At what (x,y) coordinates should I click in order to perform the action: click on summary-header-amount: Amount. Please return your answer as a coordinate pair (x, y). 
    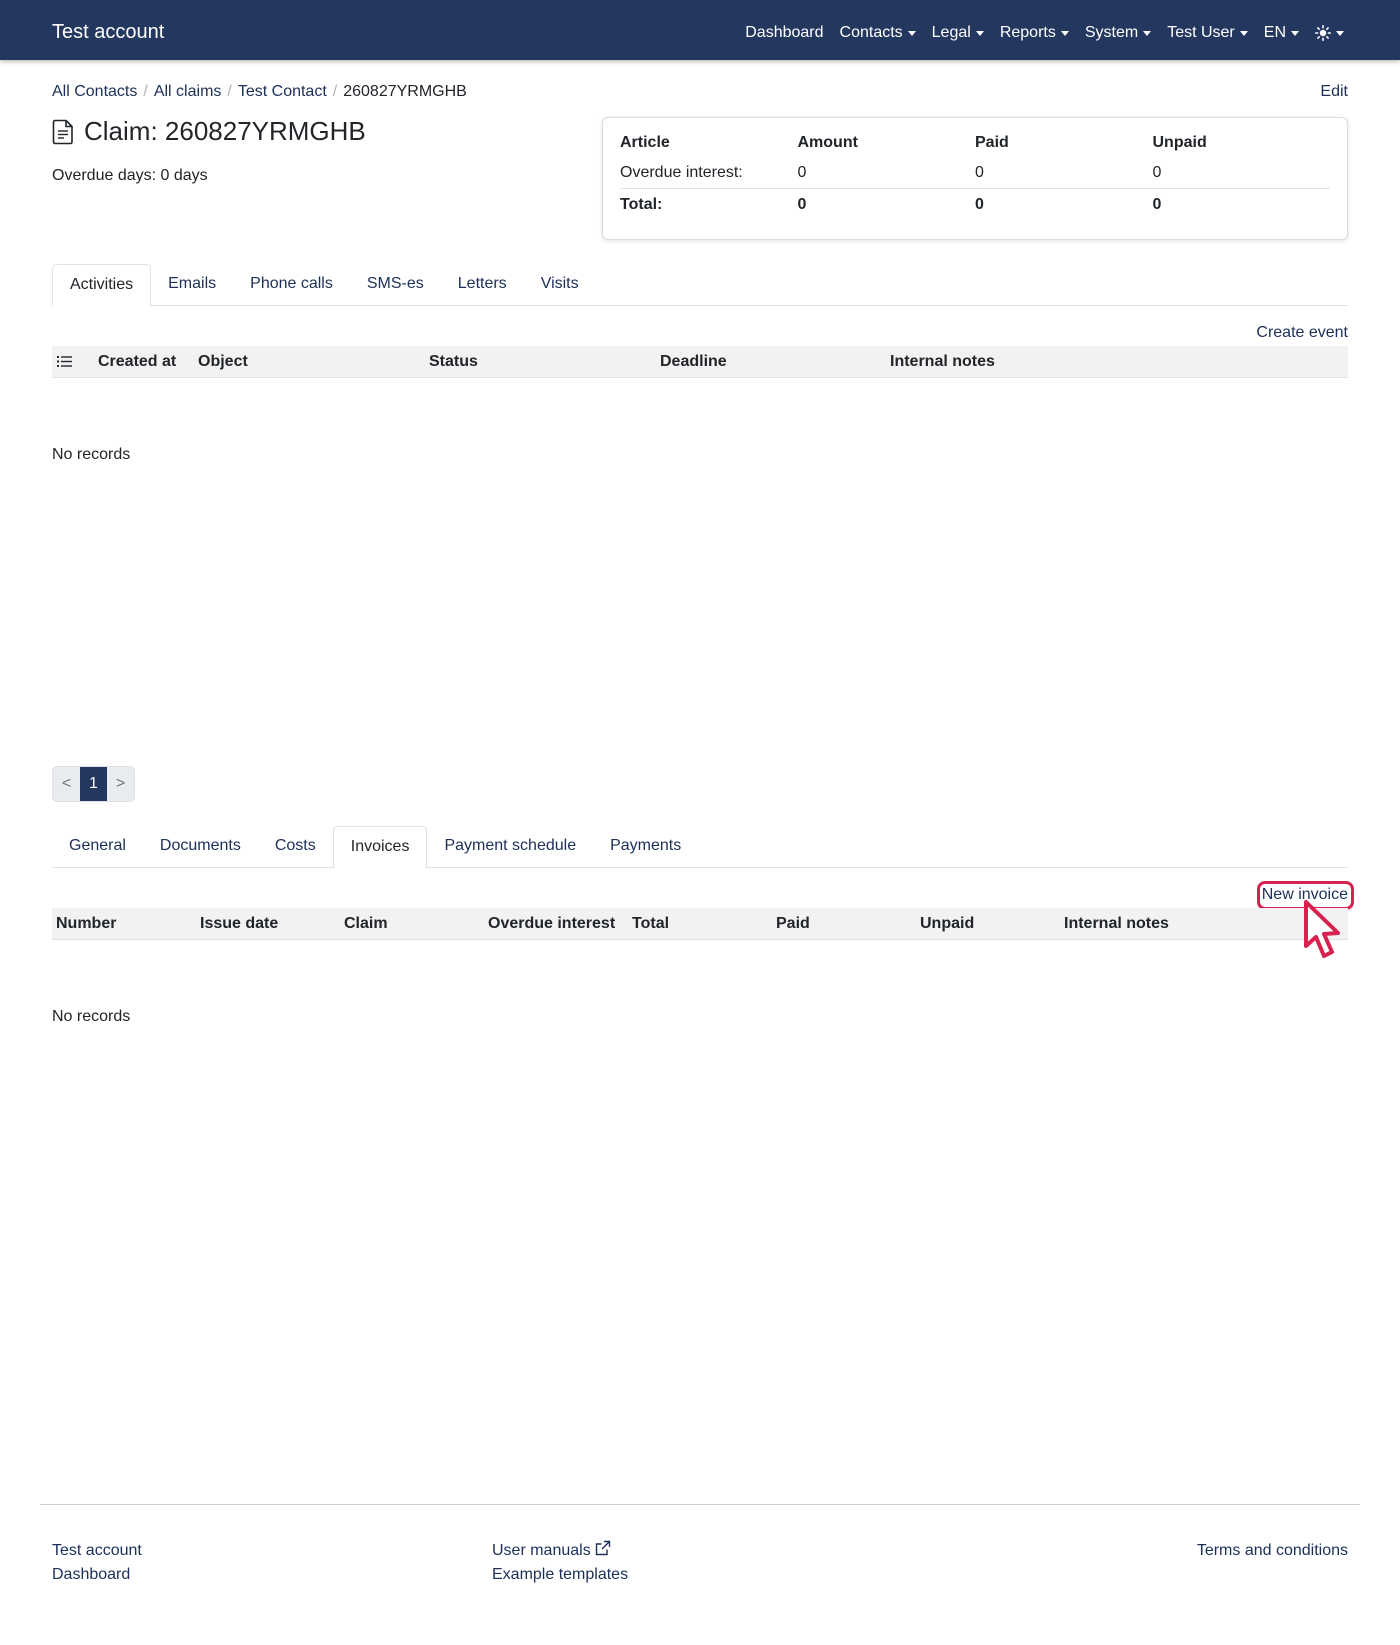
    Looking at the image, I should click on (827, 142).